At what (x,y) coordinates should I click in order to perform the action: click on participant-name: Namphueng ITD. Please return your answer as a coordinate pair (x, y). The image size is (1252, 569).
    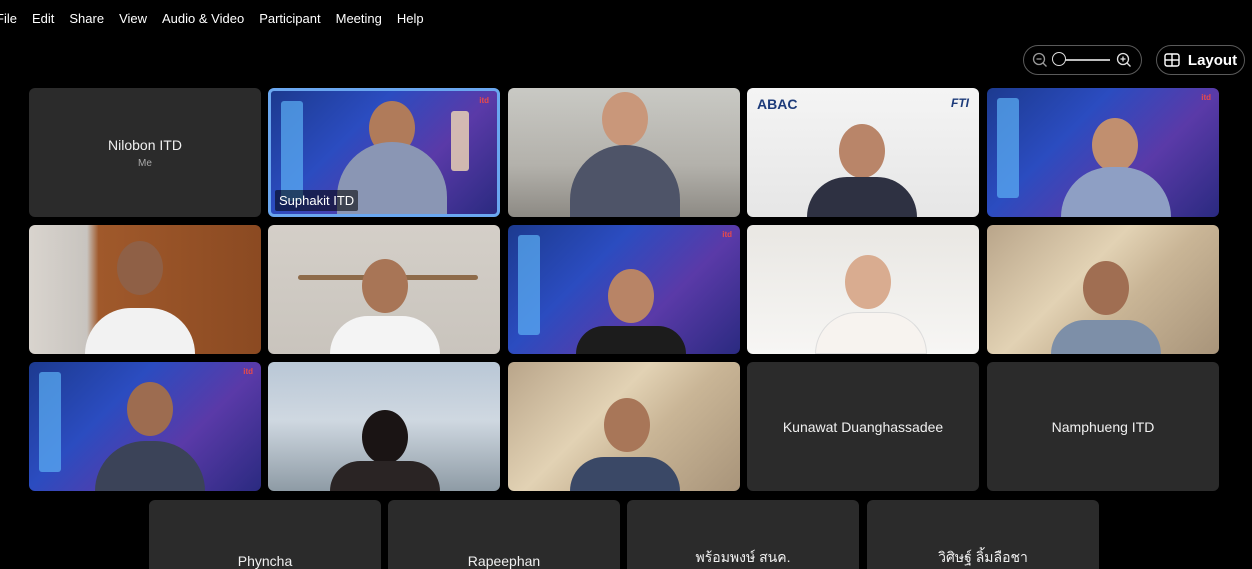
    Looking at the image, I should click on (1103, 426).